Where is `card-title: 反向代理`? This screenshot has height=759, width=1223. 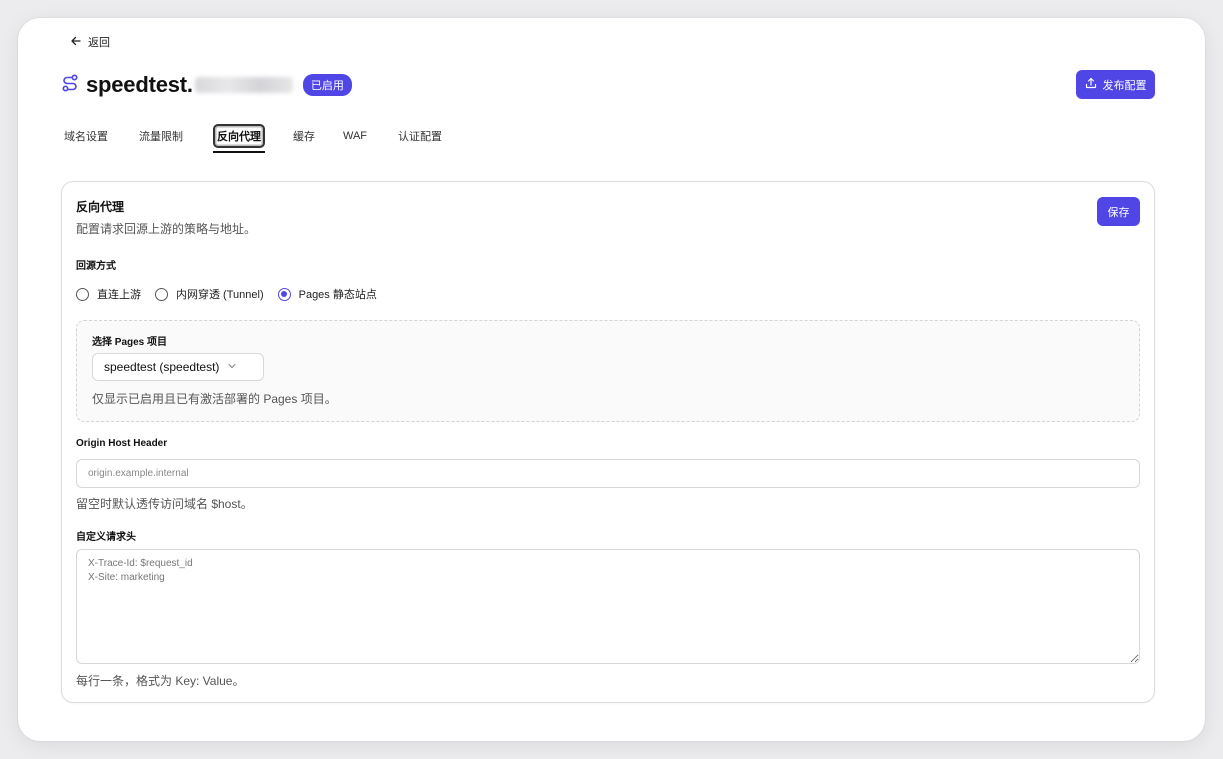 card-title: 反向代理 is located at coordinates (100, 207).